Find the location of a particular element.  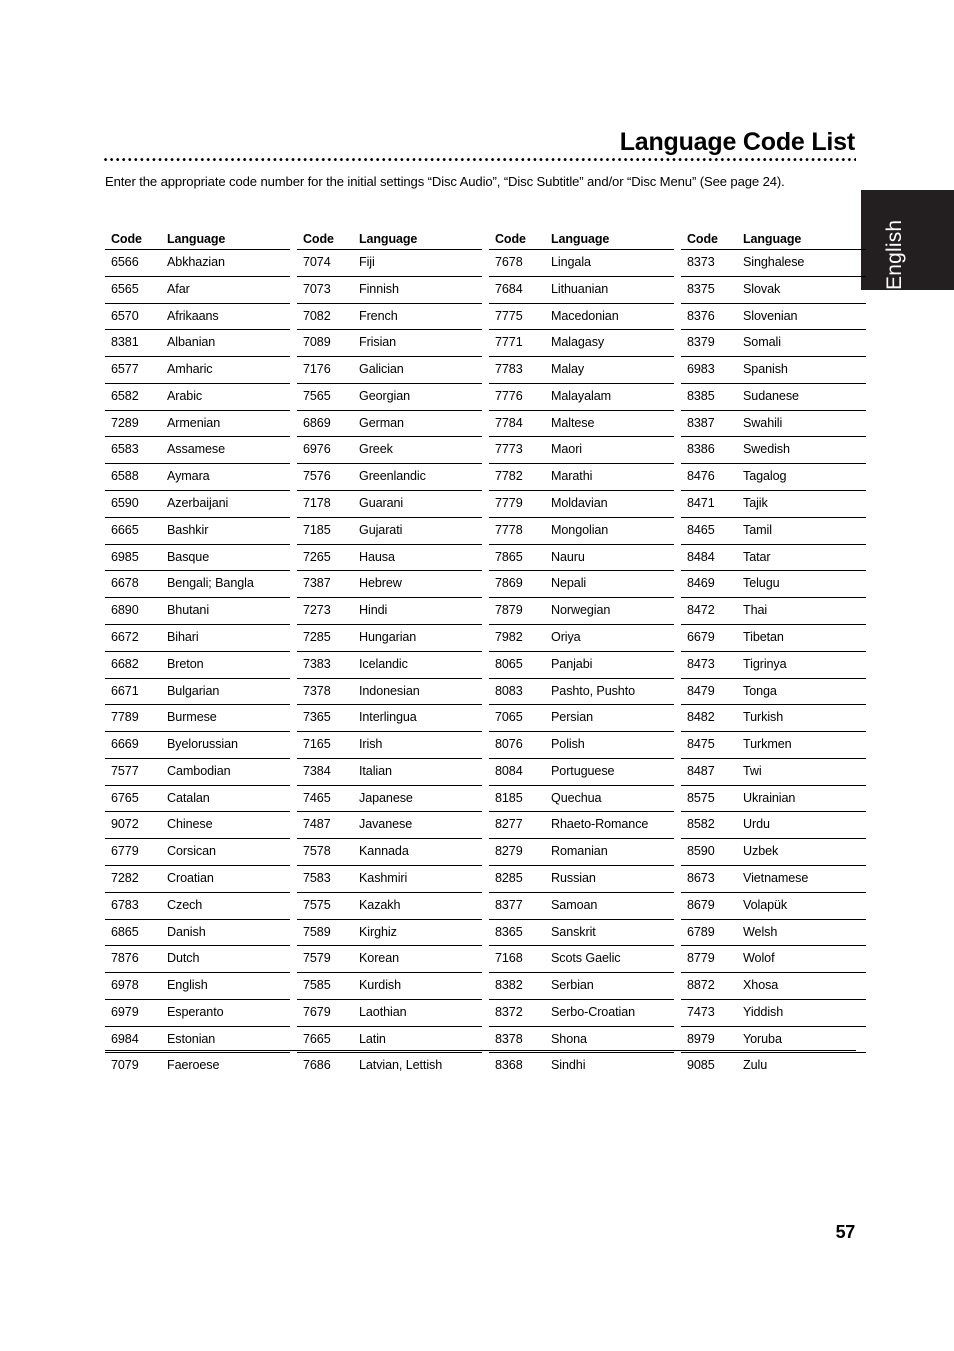

cell-code: 8365 is located at coordinates (518, 933).